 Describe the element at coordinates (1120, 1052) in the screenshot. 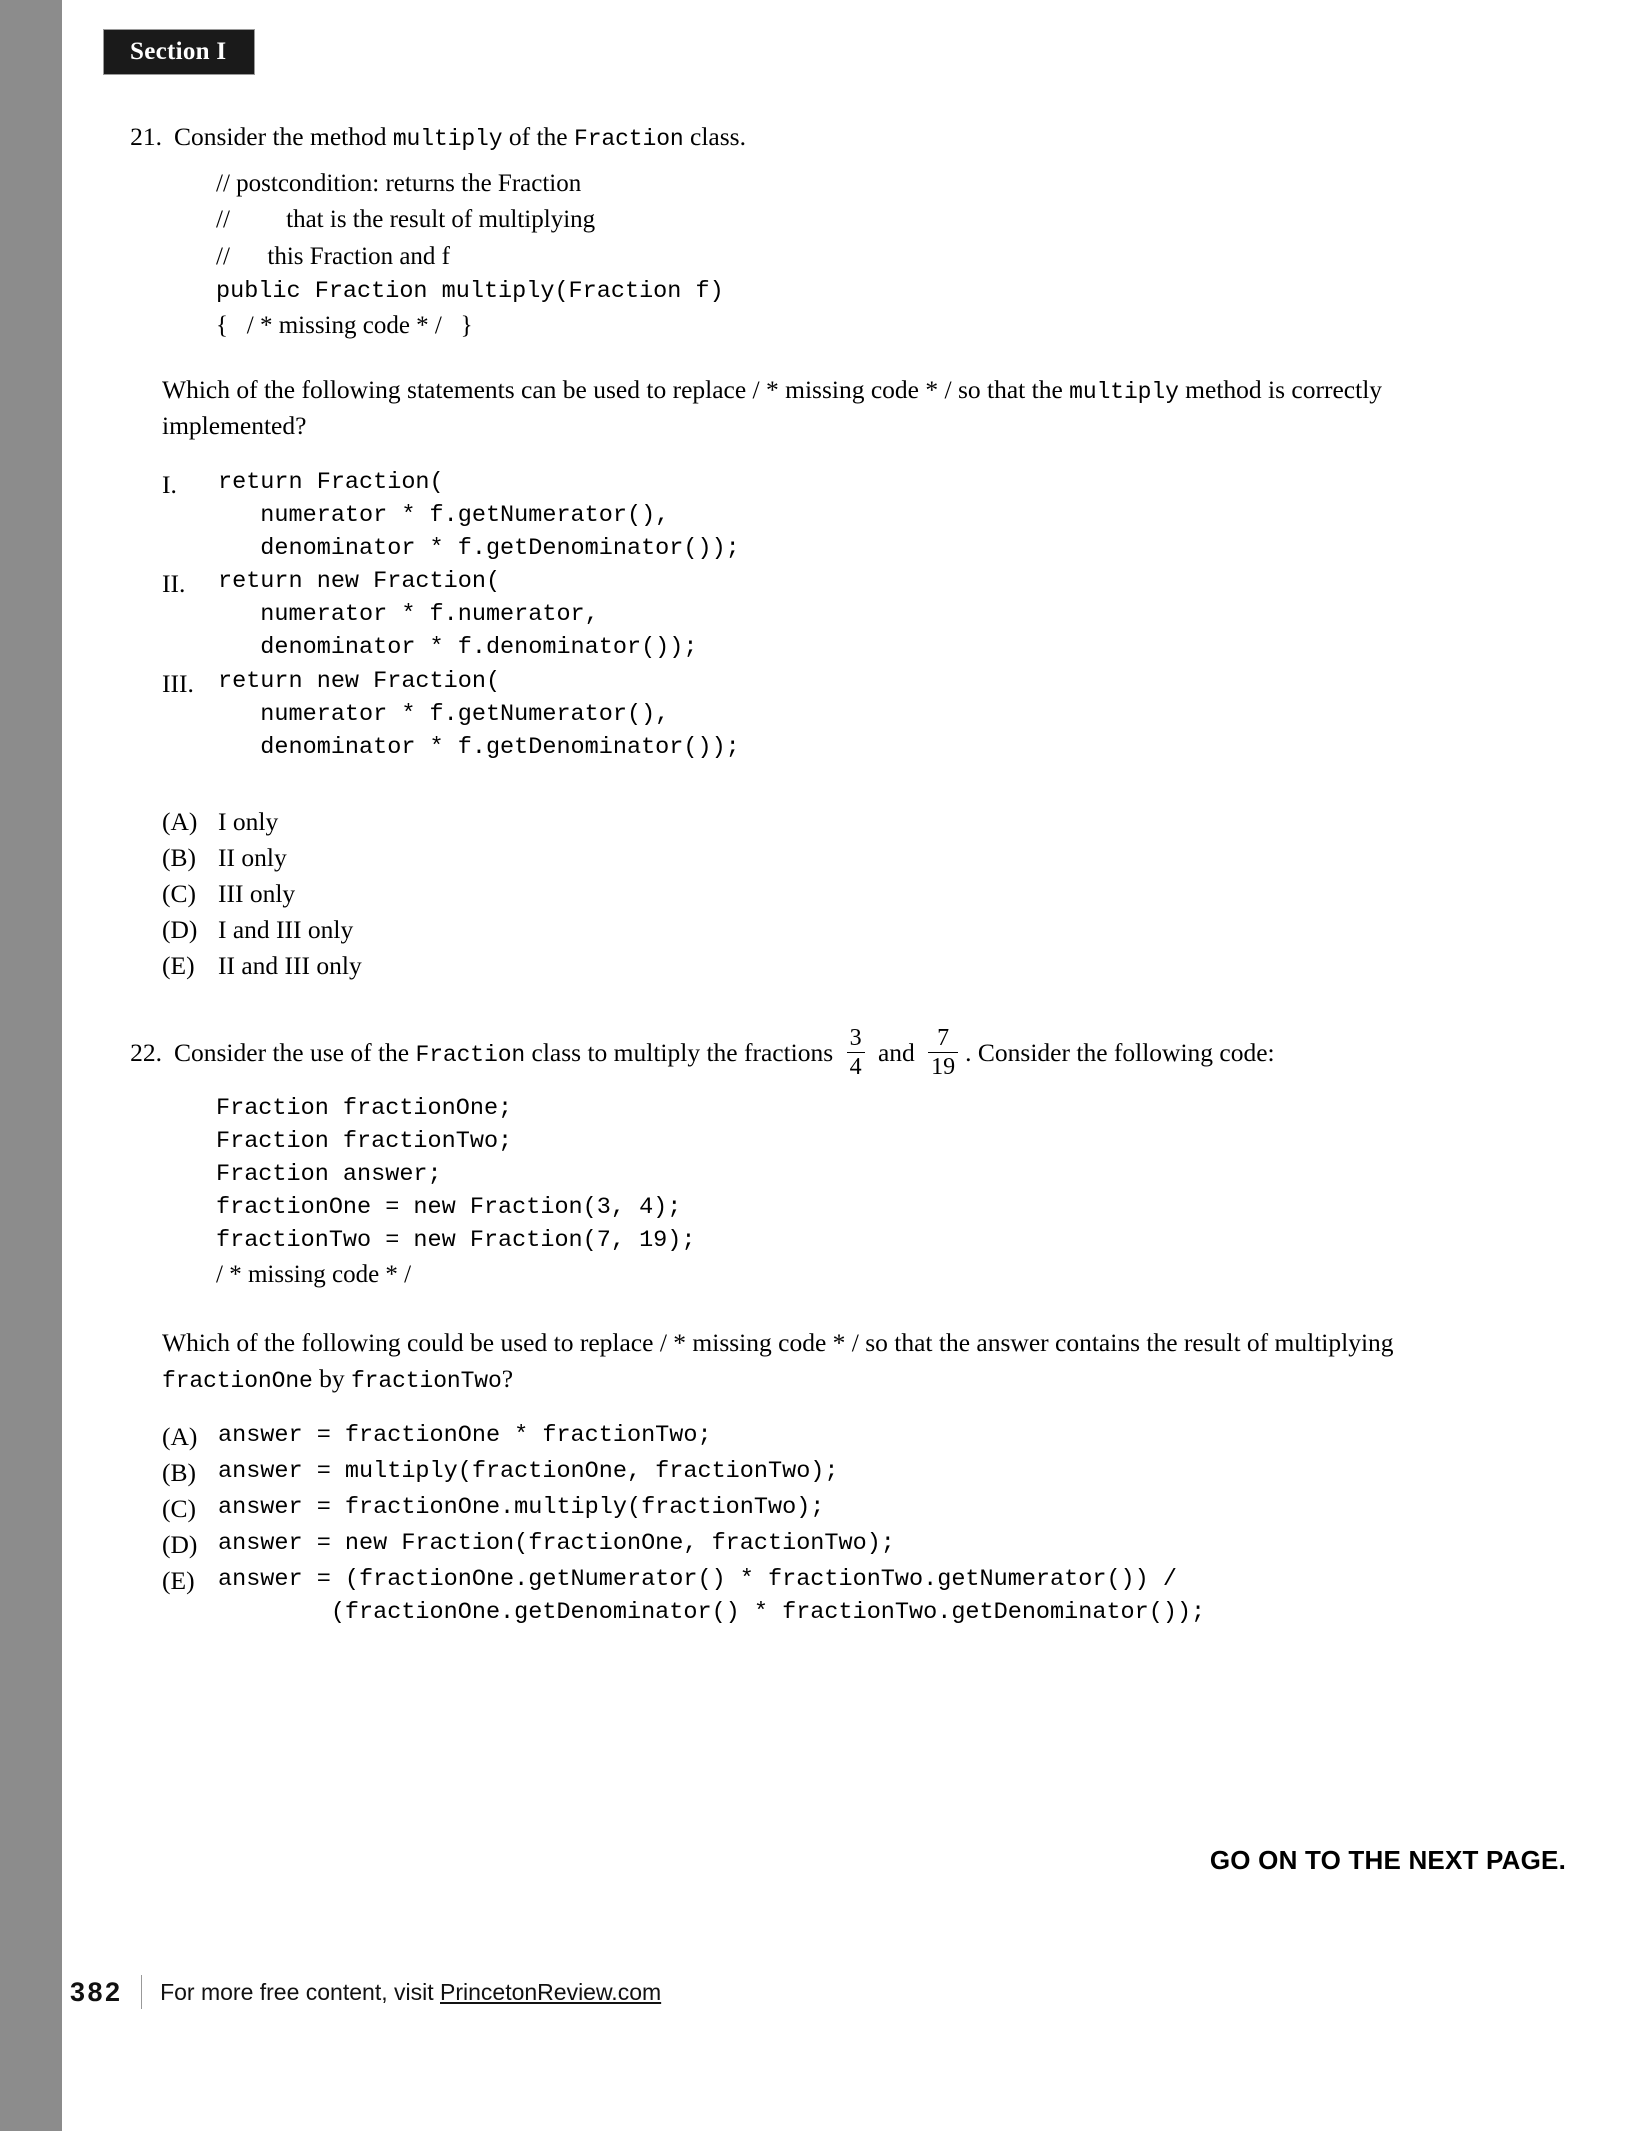

I see `stem22-part-4: . Consider the following code:` at that location.